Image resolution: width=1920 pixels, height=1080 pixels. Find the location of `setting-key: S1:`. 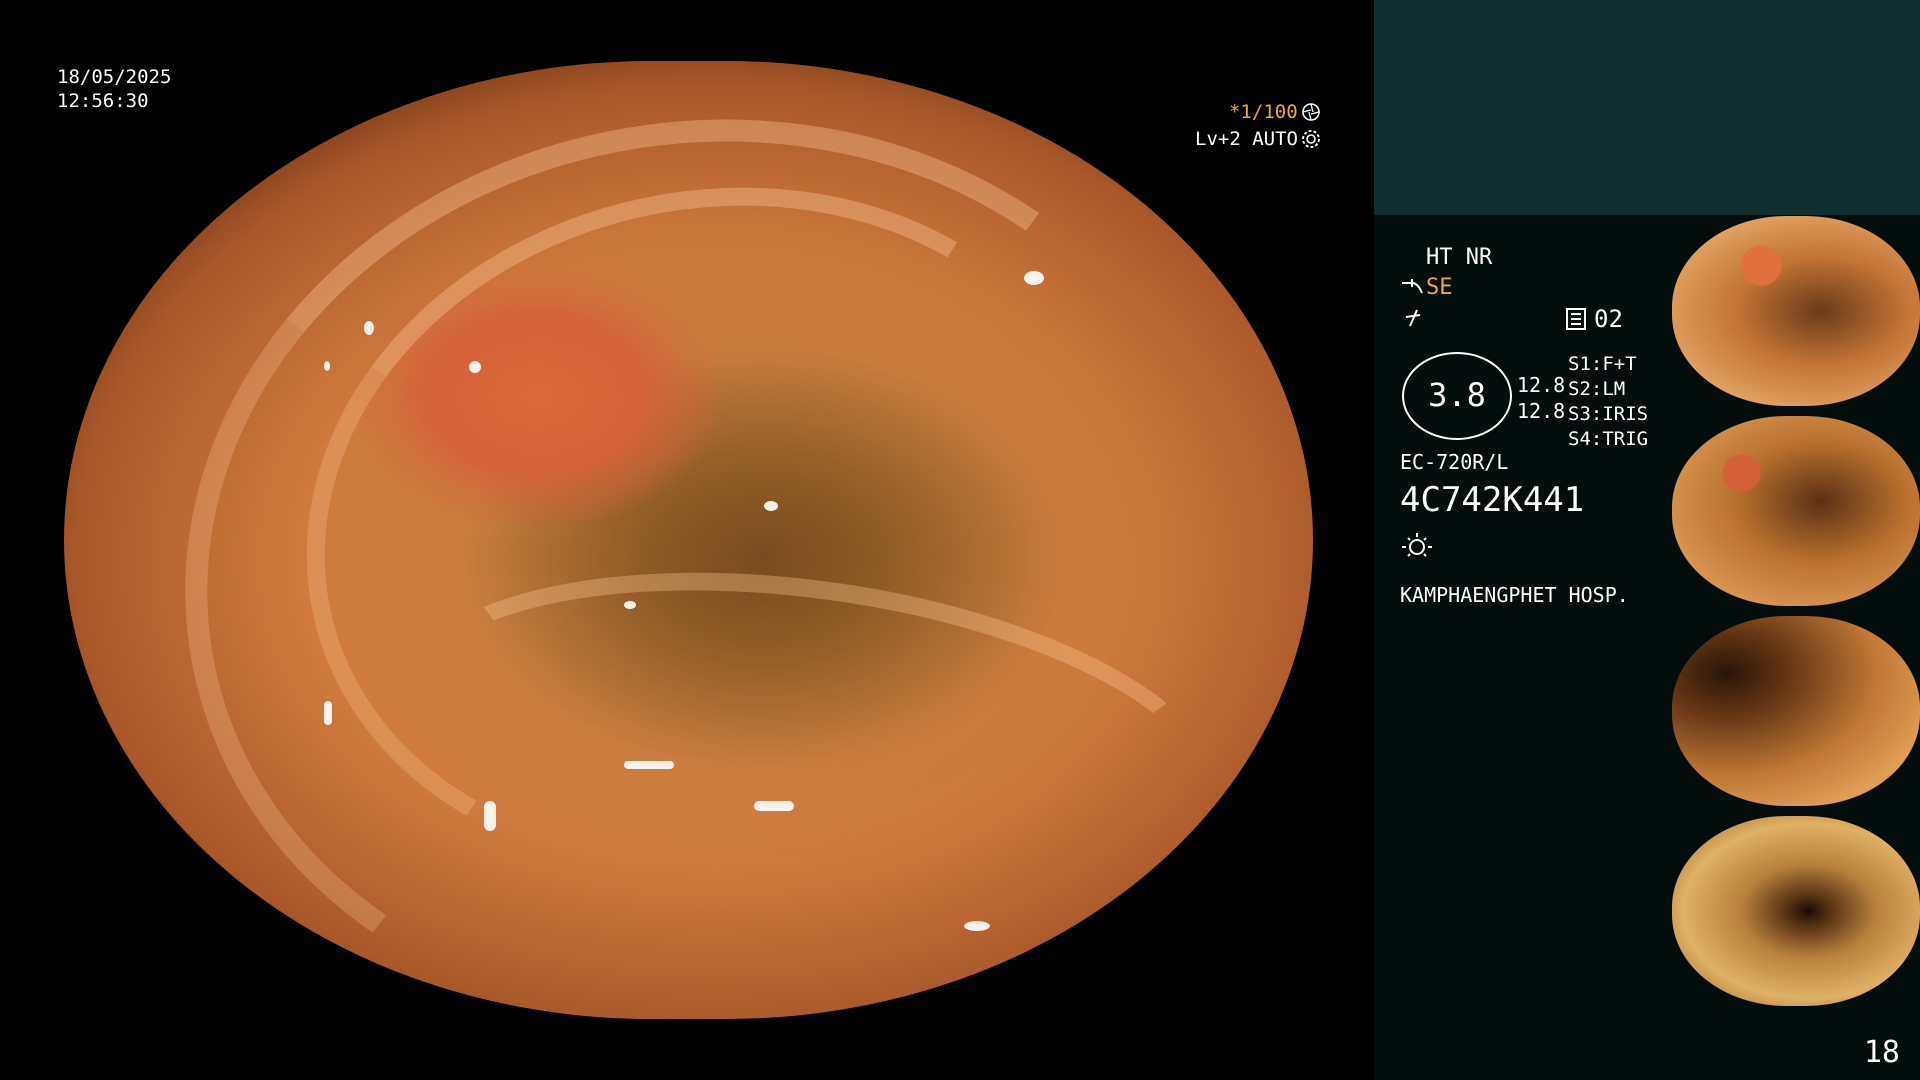

setting-key: S1: is located at coordinates (1585, 364).